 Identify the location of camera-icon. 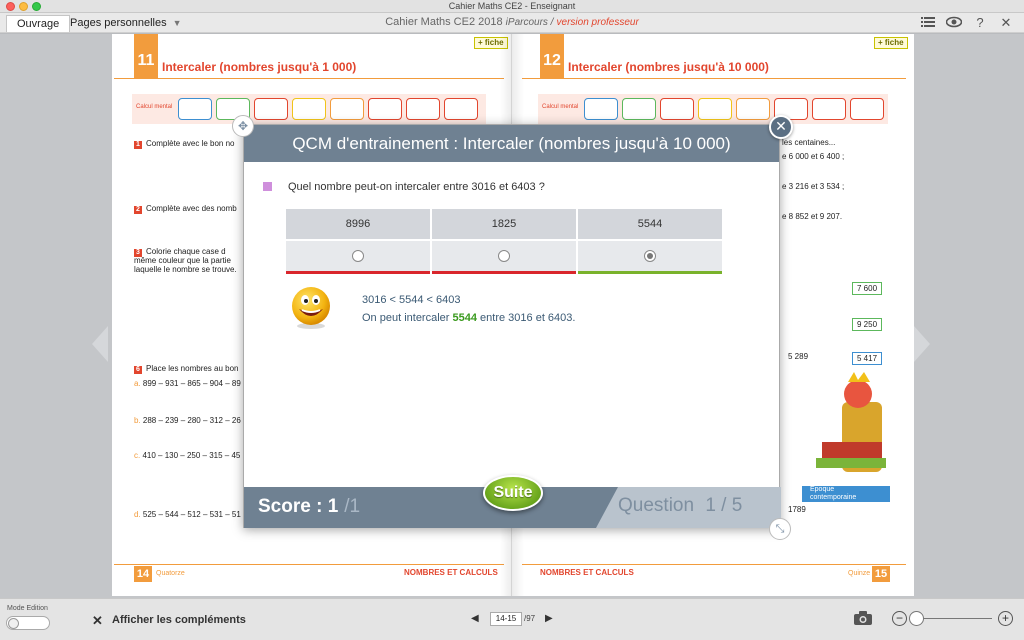
(863, 618).